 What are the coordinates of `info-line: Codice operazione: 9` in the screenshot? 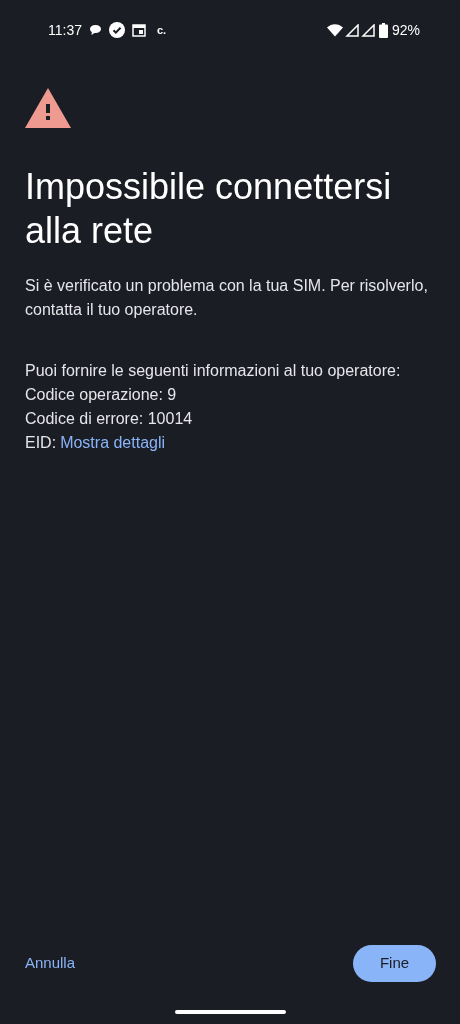 It's located at (101, 395).